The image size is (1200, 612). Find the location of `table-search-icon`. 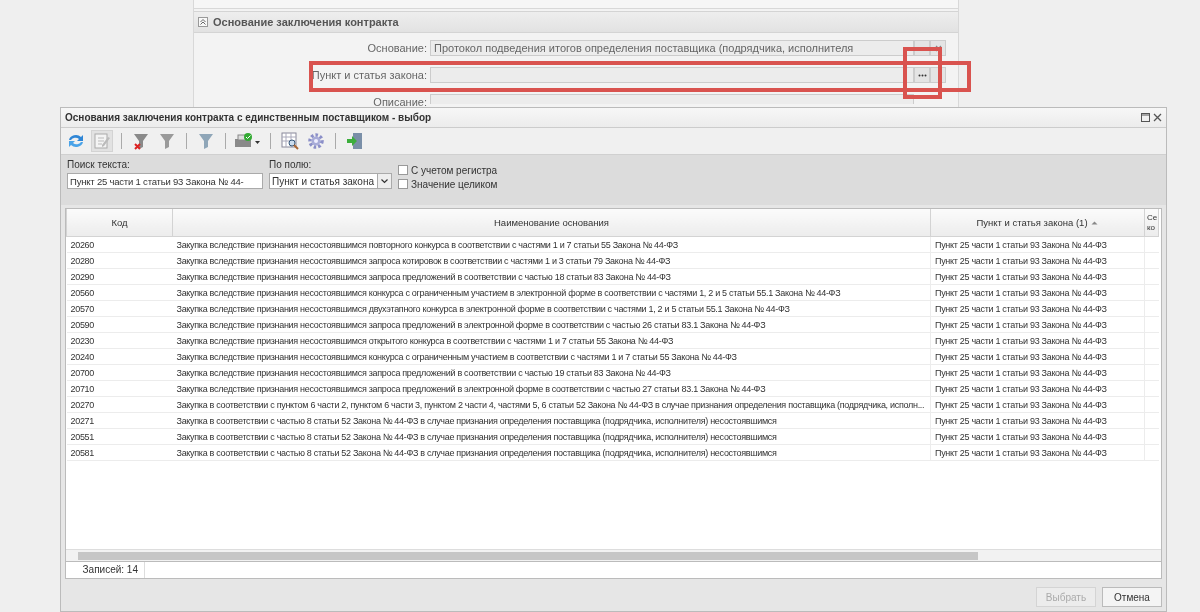

table-search-icon is located at coordinates (290, 141).